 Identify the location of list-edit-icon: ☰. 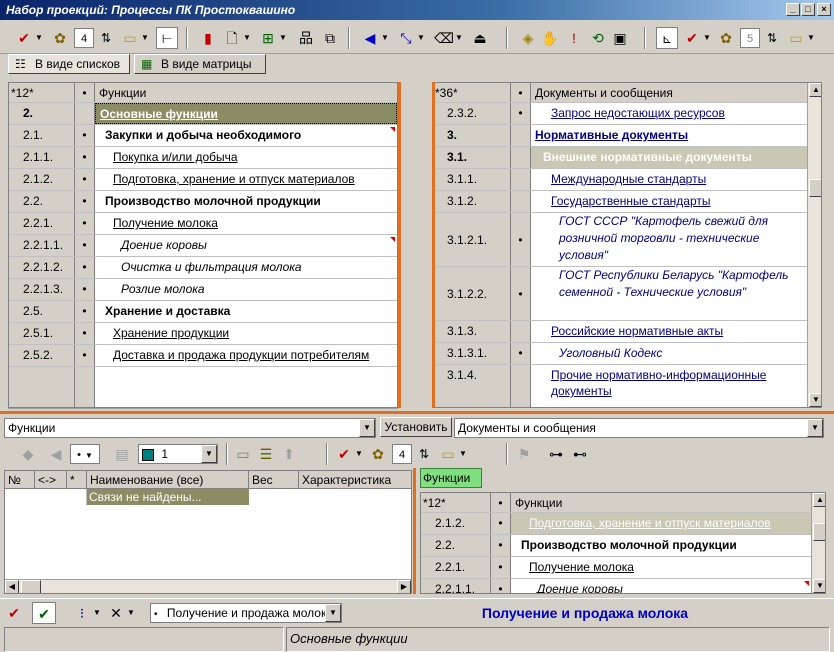
(266, 454).